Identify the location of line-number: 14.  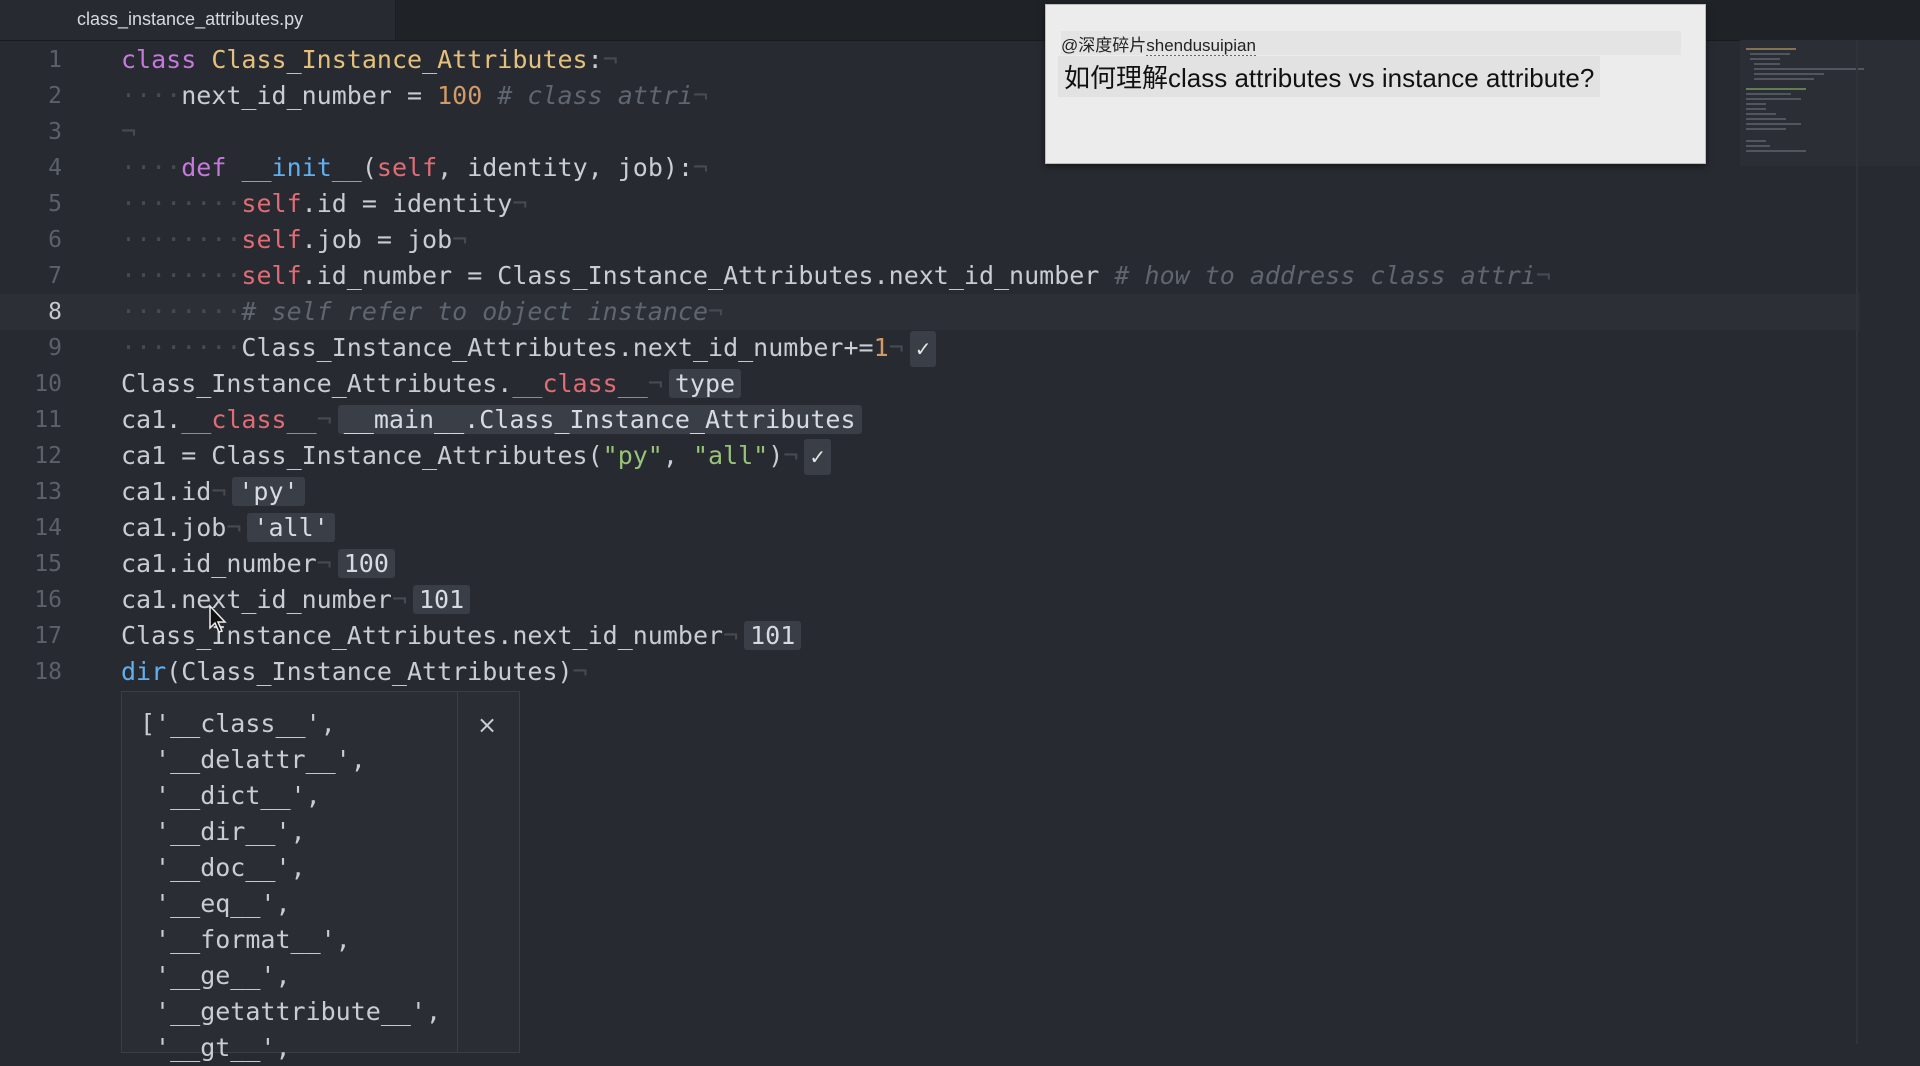
(48, 528).